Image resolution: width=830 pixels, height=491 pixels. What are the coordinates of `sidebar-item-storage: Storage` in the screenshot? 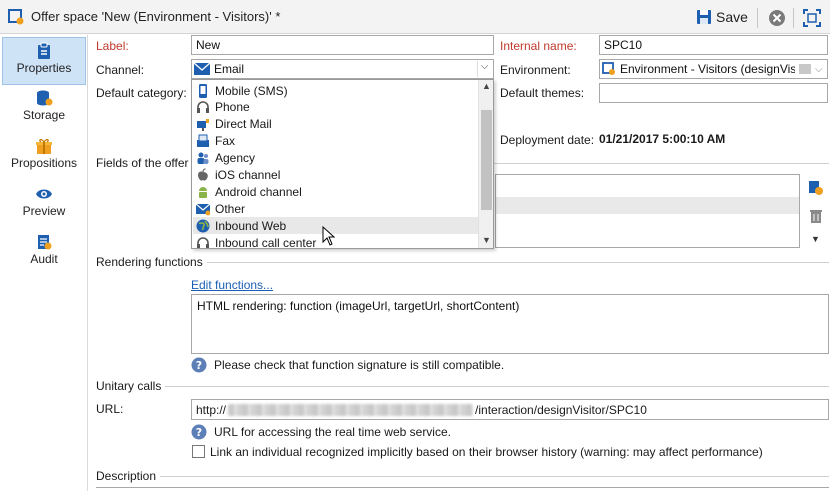 It's located at (44, 109).